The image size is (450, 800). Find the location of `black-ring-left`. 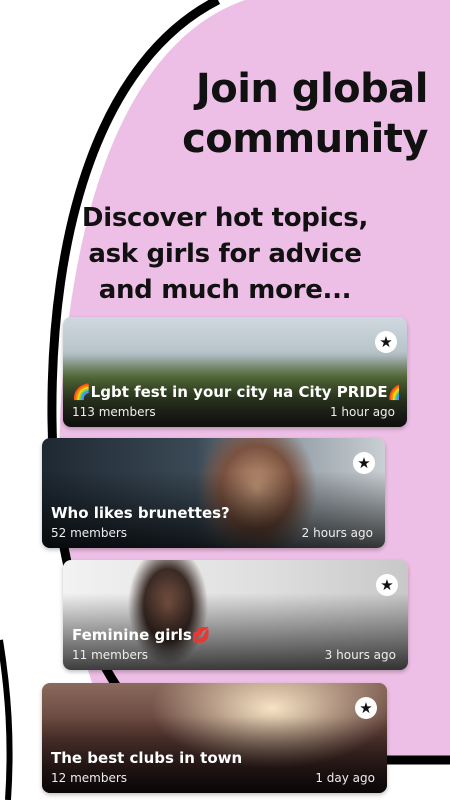

black-ring-left is located at coordinates (6, 719).